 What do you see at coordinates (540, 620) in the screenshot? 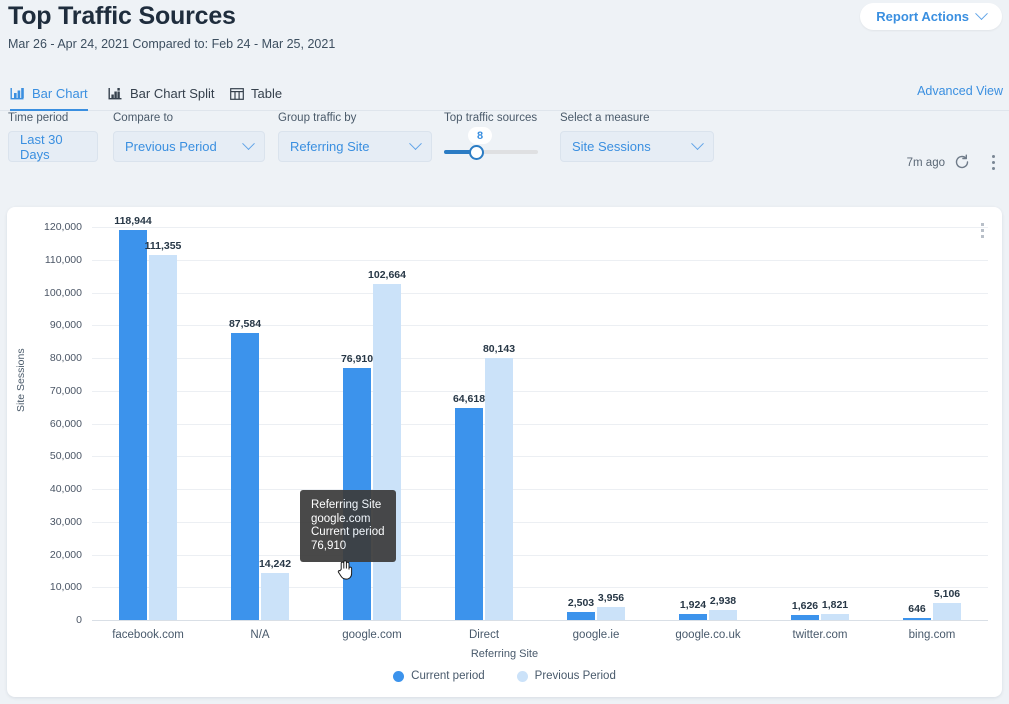
I see `x-axis-baseline` at bounding box center [540, 620].